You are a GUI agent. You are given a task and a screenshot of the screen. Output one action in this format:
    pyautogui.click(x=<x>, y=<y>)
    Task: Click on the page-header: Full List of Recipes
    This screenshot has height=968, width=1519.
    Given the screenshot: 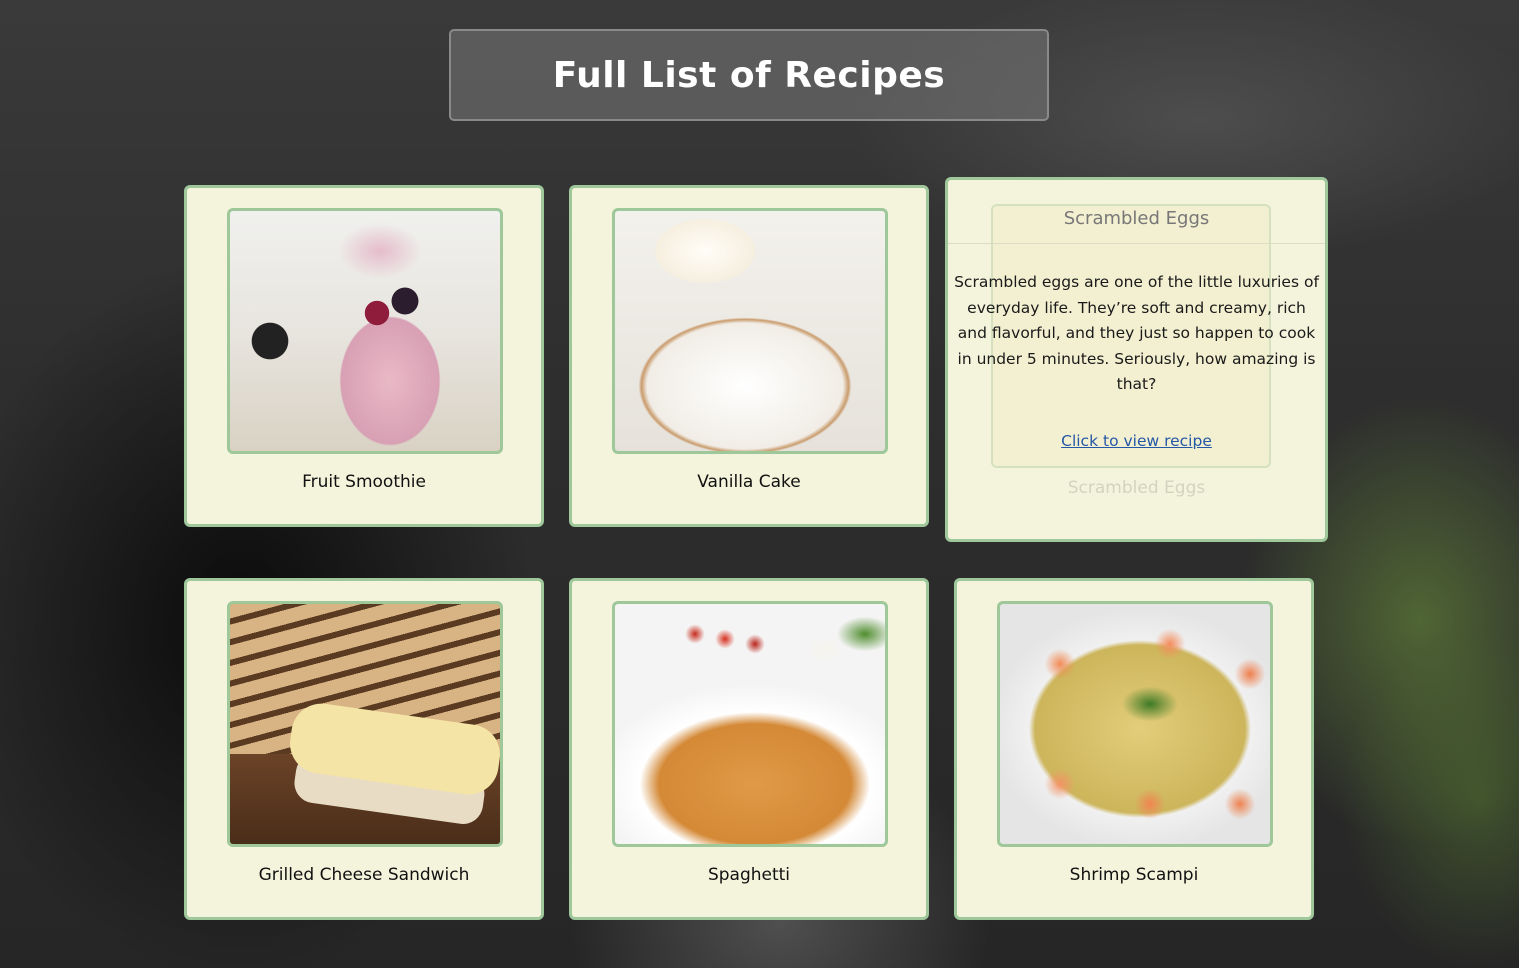 What is the action you would take?
    pyautogui.click(x=749, y=75)
    